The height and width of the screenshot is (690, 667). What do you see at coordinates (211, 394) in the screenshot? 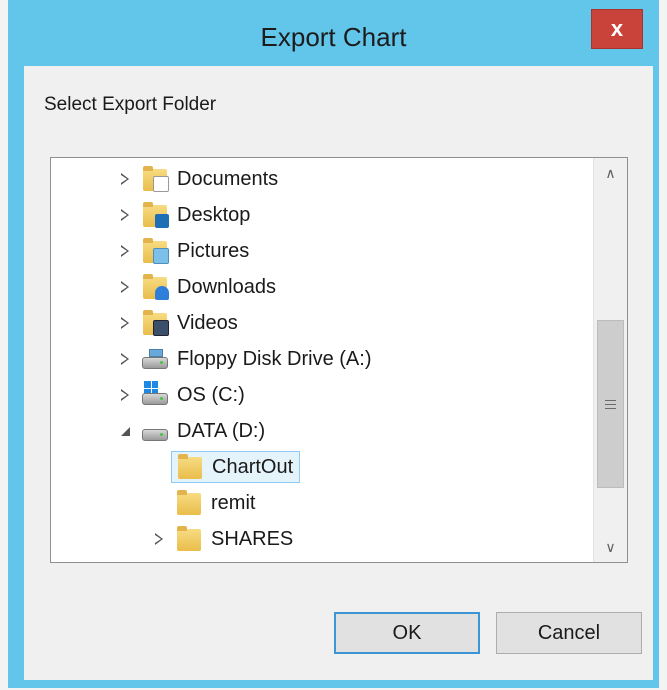
I see `tree-item-label: OS (C:)` at bounding box center [211, 394].